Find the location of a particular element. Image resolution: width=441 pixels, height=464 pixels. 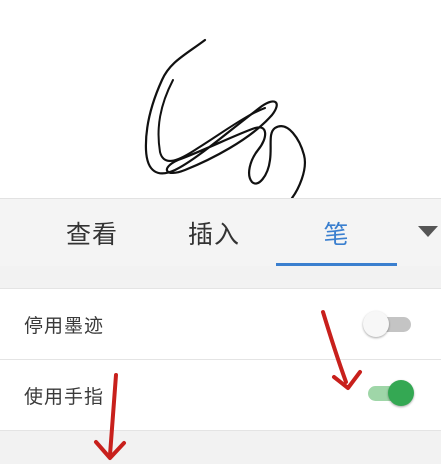

ink-stroke is located at coordinates (225, 118).